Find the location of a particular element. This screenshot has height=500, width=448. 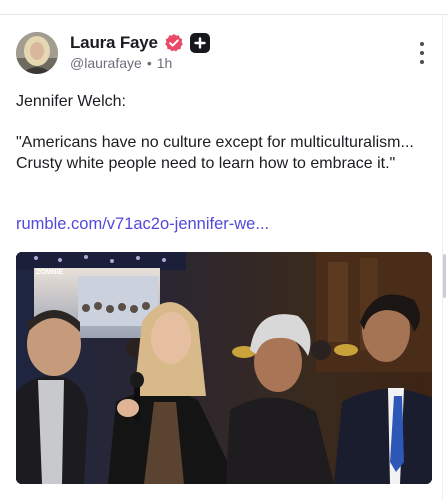

post-text-line: Jennifer Welch: is located at coordinates (71, 101).